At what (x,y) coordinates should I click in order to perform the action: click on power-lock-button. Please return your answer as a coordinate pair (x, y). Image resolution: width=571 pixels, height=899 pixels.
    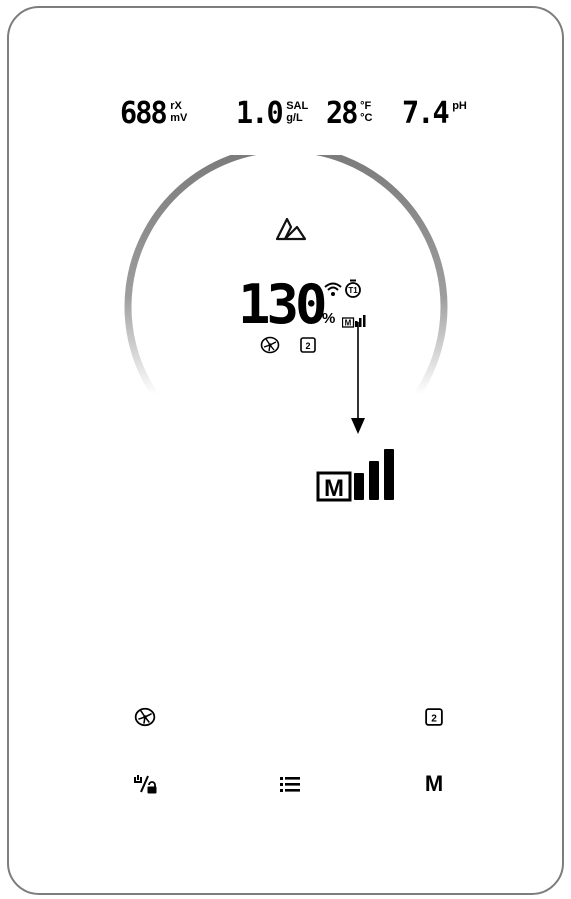
    Looking at the image, I should click on (145, 784).